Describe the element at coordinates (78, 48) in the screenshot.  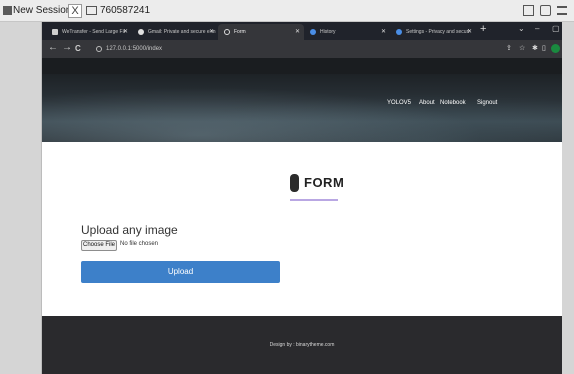
I see `reload-button: C` at that location.